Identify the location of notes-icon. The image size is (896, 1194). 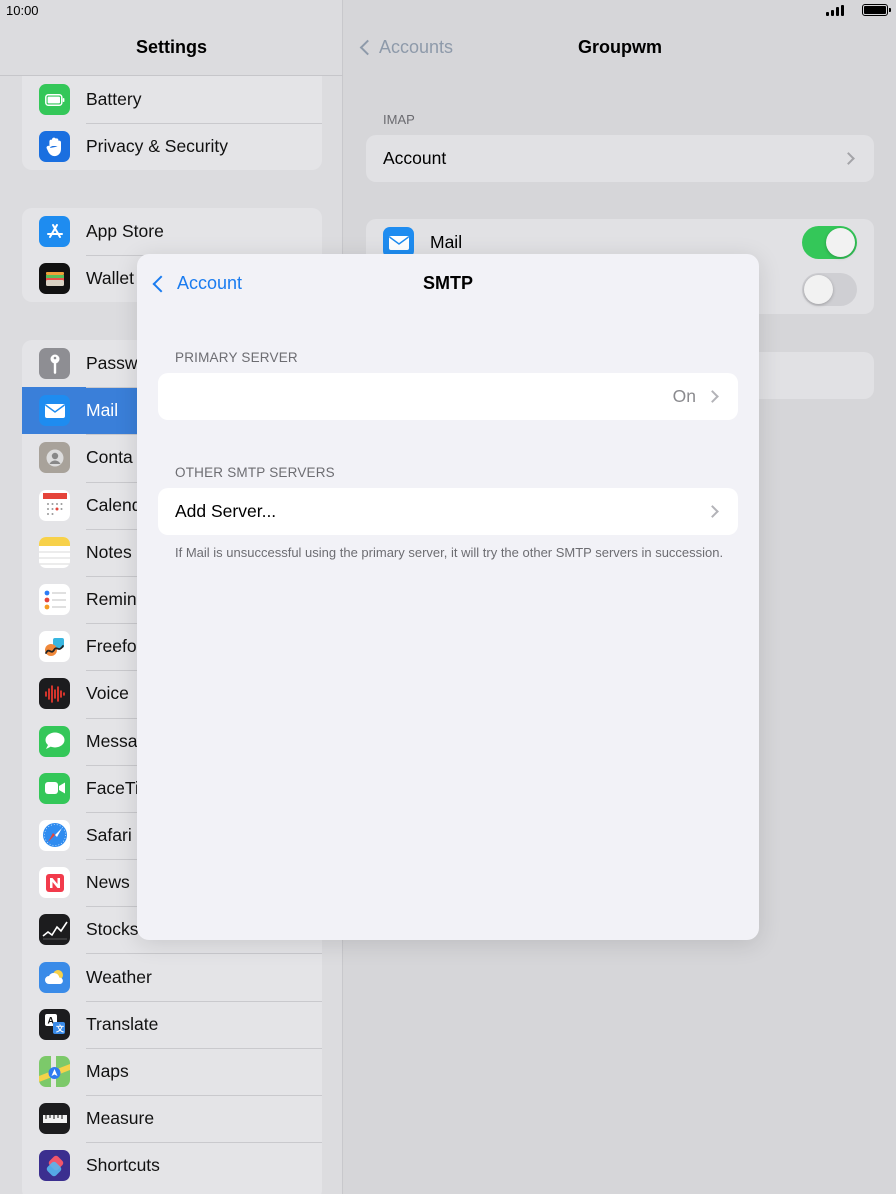
(54, 552).